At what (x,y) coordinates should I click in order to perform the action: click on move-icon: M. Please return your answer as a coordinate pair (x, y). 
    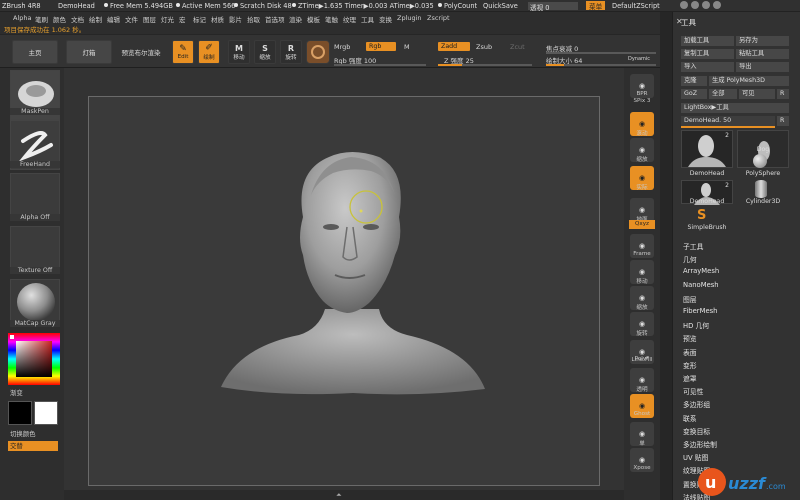
    Looking at the image, I should click on (239, 48).